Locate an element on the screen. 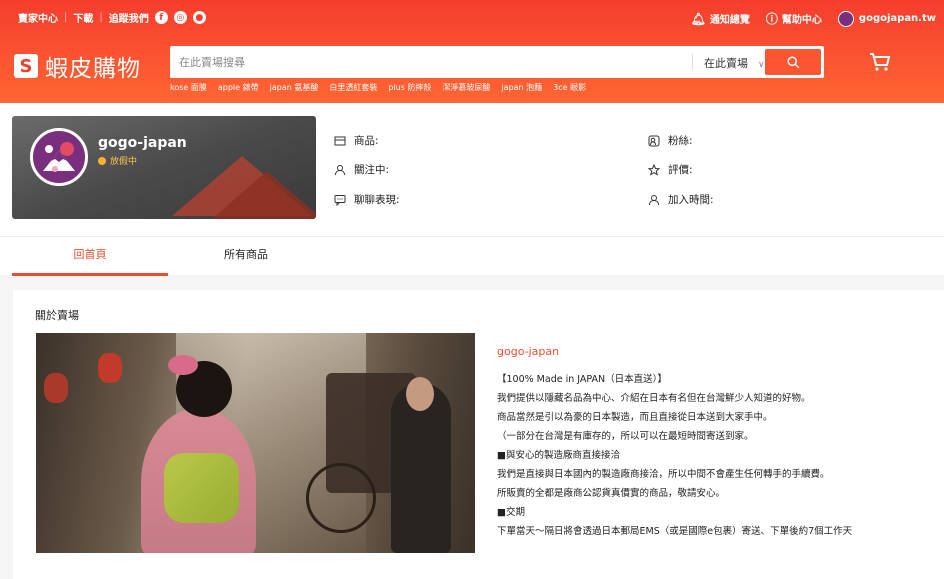 Image resolution: width=944 pixels, height=579 pixels. stat-label: 加入時間: is located at coordinates (691, 200).